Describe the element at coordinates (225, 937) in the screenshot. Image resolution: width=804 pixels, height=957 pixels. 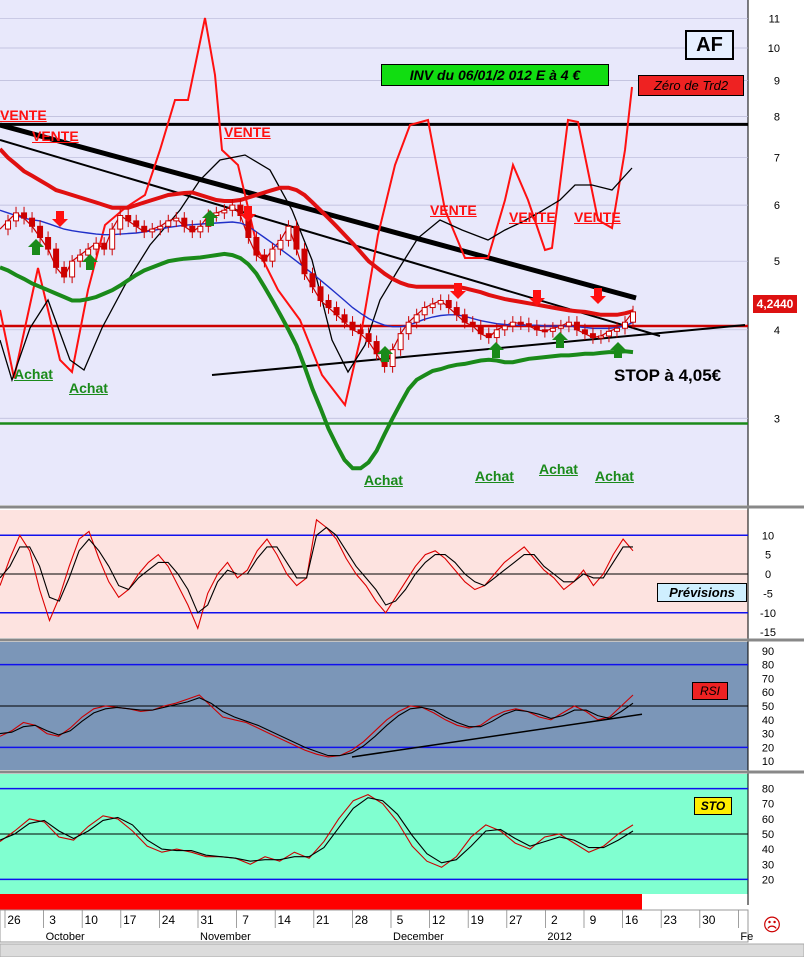
I see `date-month-label: November` at that location.